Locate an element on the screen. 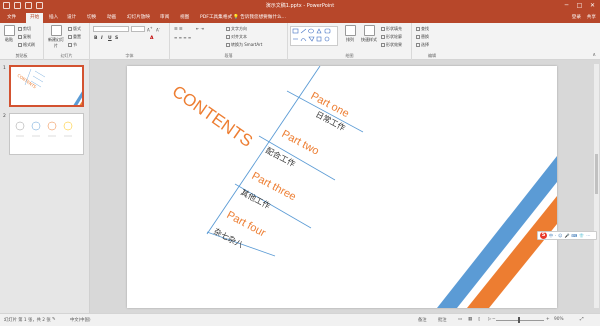  ime-more-icon: ⋯ is located at coordinates (588, 235).